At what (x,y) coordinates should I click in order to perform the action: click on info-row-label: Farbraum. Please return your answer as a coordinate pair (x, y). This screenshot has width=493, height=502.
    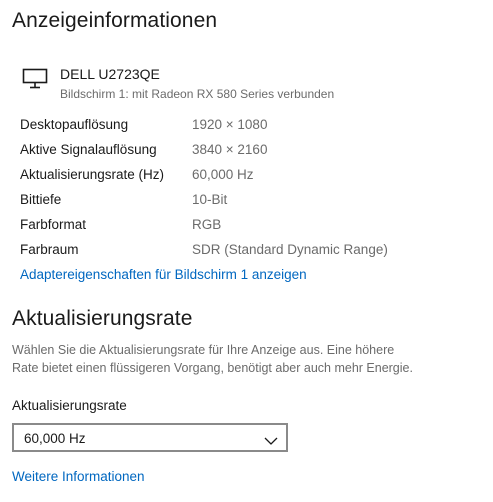
    Looking at the image, I should click on (49, 249).